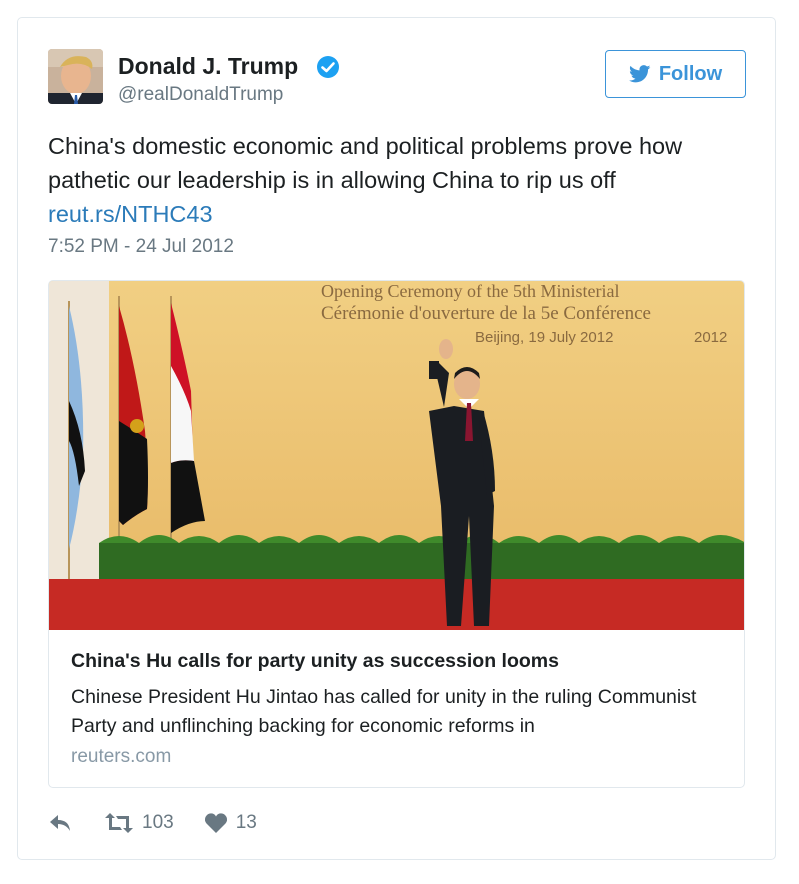 The width and height of the screenshot is (799, 884). I want to click on tweet-link: reut.rs/NTHC43, so click(130, 214).